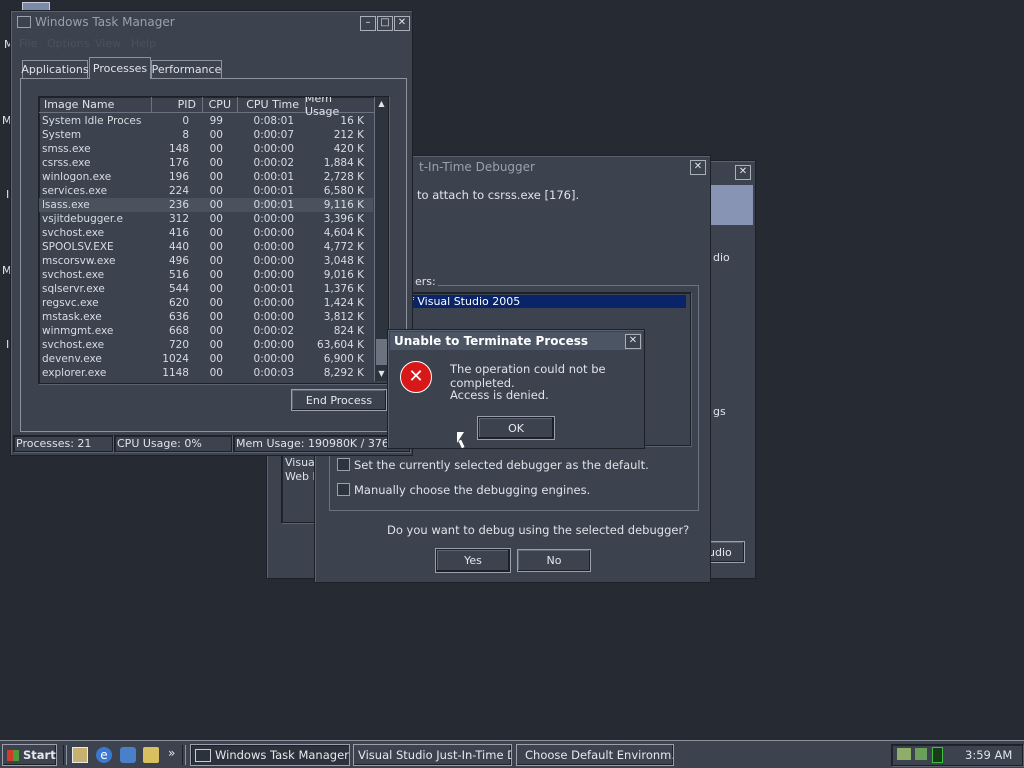  I want to click on button-label: Yes, so click(473, 560).